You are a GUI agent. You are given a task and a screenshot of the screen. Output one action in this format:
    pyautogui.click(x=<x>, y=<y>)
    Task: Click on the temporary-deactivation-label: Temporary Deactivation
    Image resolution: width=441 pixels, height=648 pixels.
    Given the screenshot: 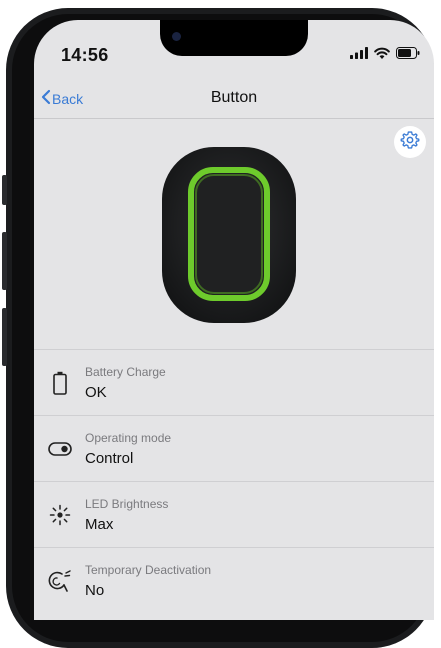 What is the action you would take?
    pyautogui.click(x=148, y=570)
    